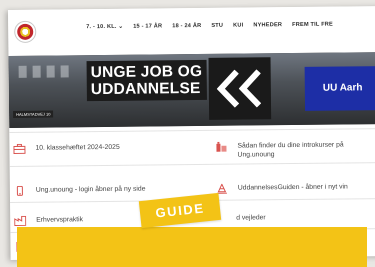 This screenshot has height=267, width=375. I want to click on chevron-down-icon: ⌄, so click(120, 27).